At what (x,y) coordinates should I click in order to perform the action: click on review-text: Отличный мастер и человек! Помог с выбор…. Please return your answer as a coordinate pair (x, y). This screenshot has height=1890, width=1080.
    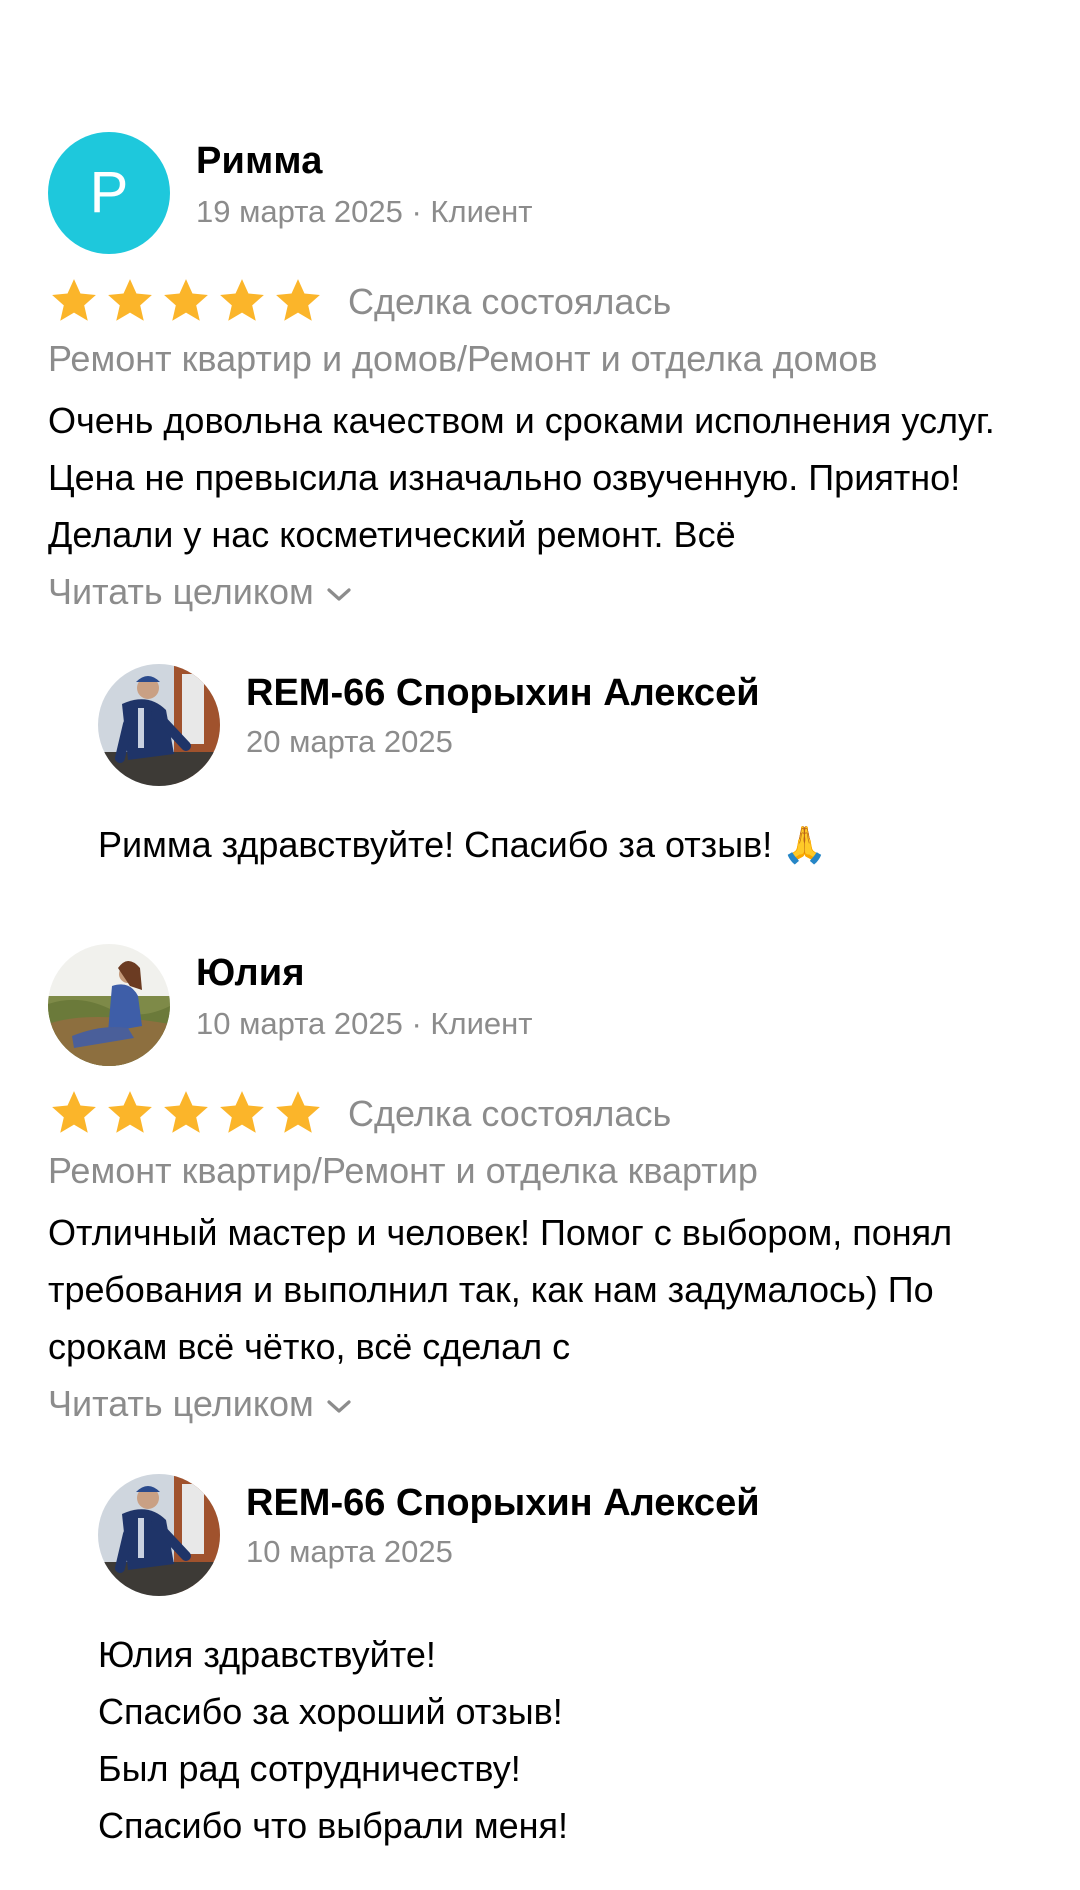
    Looking at the image, I should click on (500, 1289).